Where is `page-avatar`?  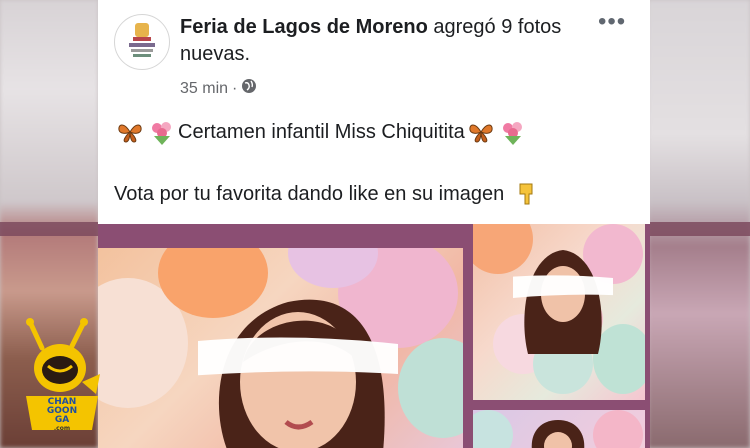
page-avatar is located at coordinates (142, 42).